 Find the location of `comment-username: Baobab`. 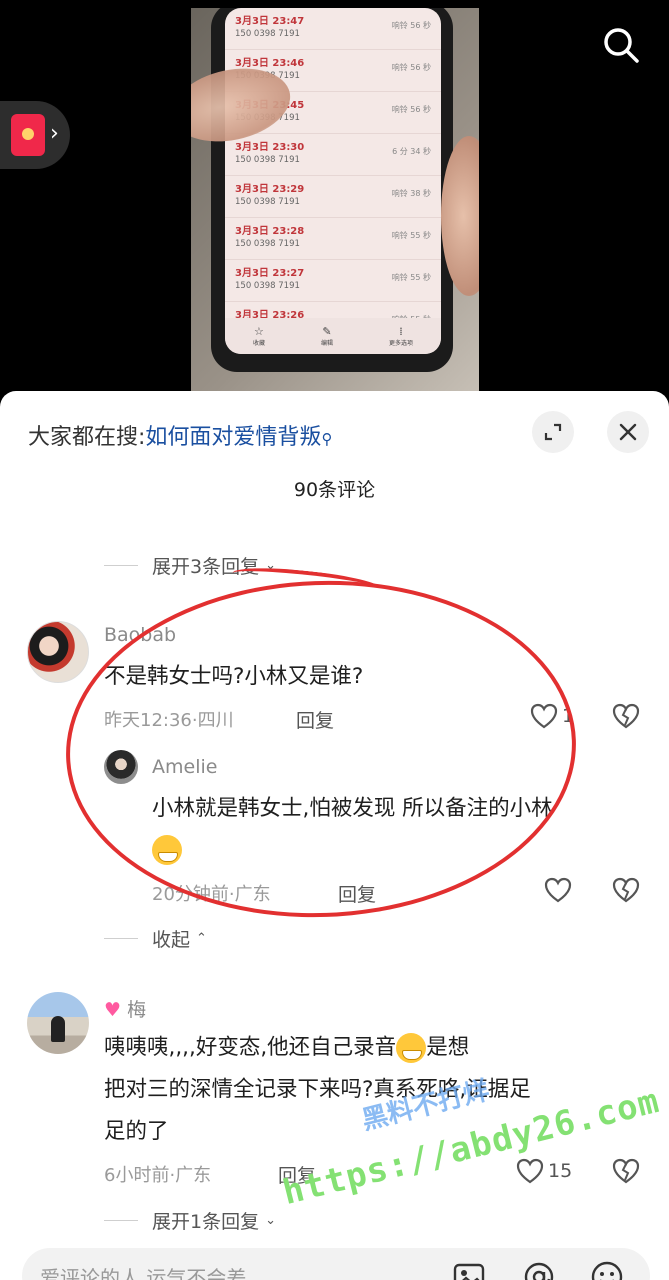

comment-username: Baobab is located at coordinates (140, 635).